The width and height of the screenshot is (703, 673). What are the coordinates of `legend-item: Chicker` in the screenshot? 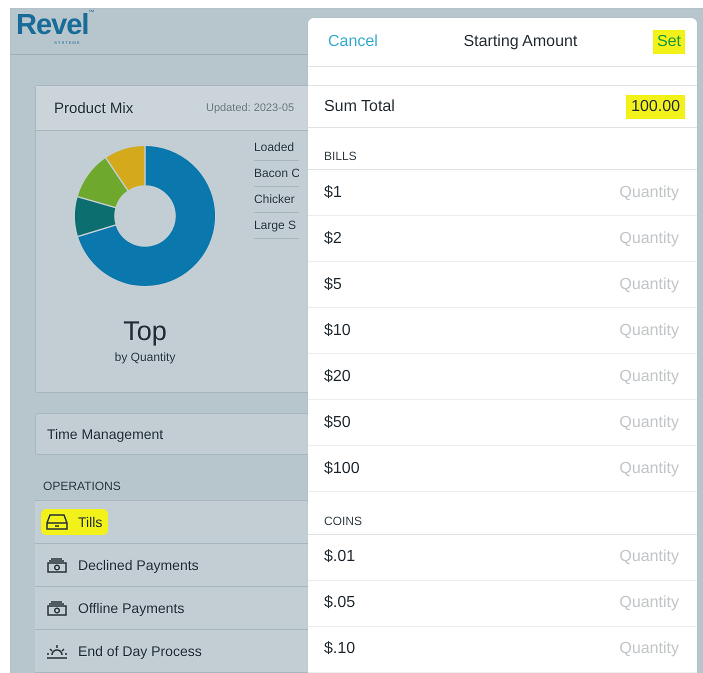 It's located at (276, 200).